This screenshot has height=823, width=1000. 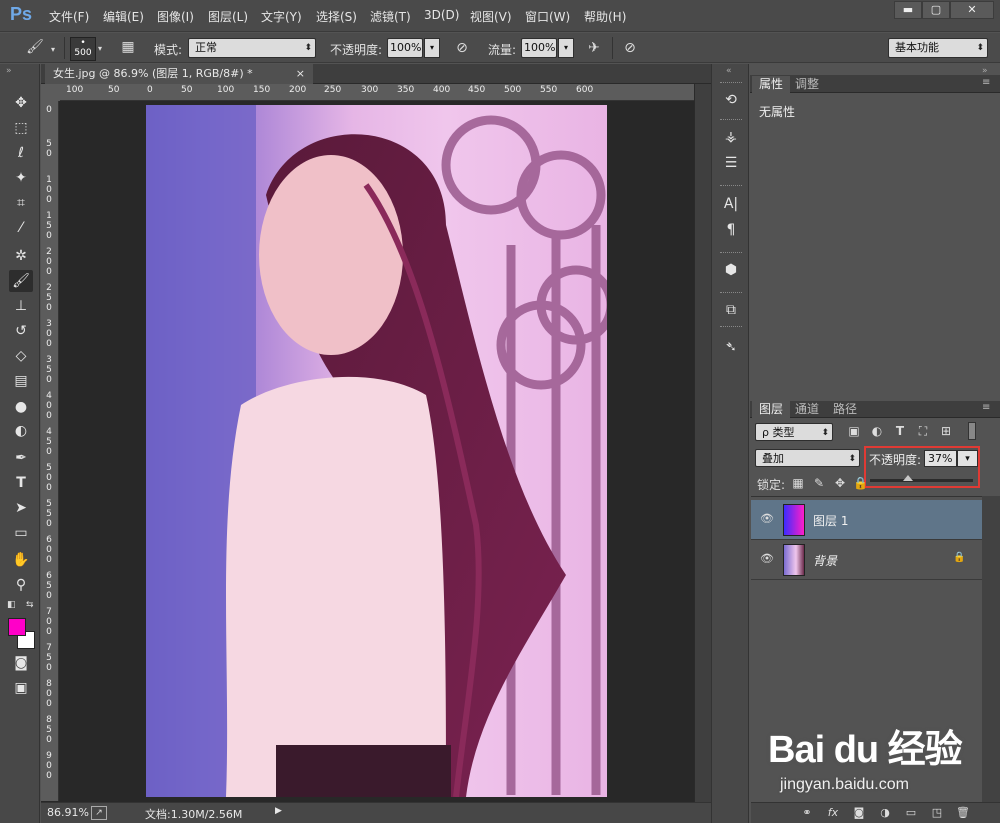 I want to click on menu-help: 帮助(H), so click(x=605, y=16).